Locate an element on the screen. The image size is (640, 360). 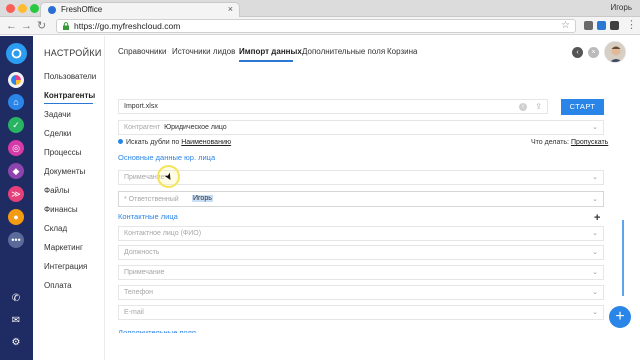
url-text: https://go.myfreshcloud.com is located at coordinates (127, 26).